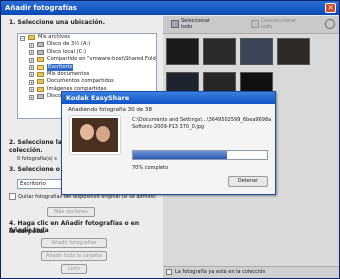  Describe the element at coordinates (170, 8) in the screenshot. I see `window-titlebar: Añadir fotografías ✕` at that location.